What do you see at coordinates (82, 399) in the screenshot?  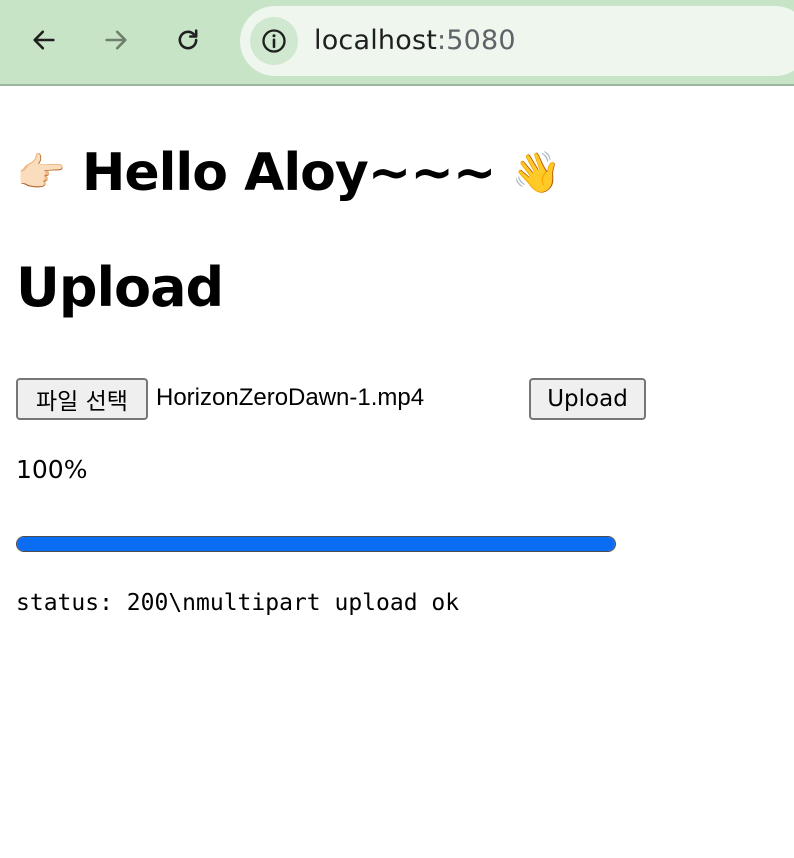 I see `choose-file-button: 파일 선택` at bounding box center [82, 399].